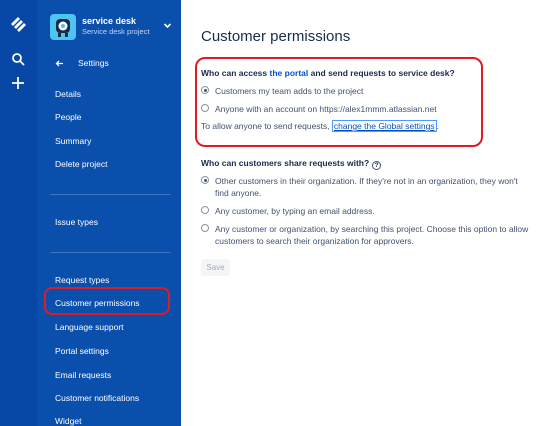 The image size is (553, 426). I want to click on help-icon: ?, so click(377, 165).